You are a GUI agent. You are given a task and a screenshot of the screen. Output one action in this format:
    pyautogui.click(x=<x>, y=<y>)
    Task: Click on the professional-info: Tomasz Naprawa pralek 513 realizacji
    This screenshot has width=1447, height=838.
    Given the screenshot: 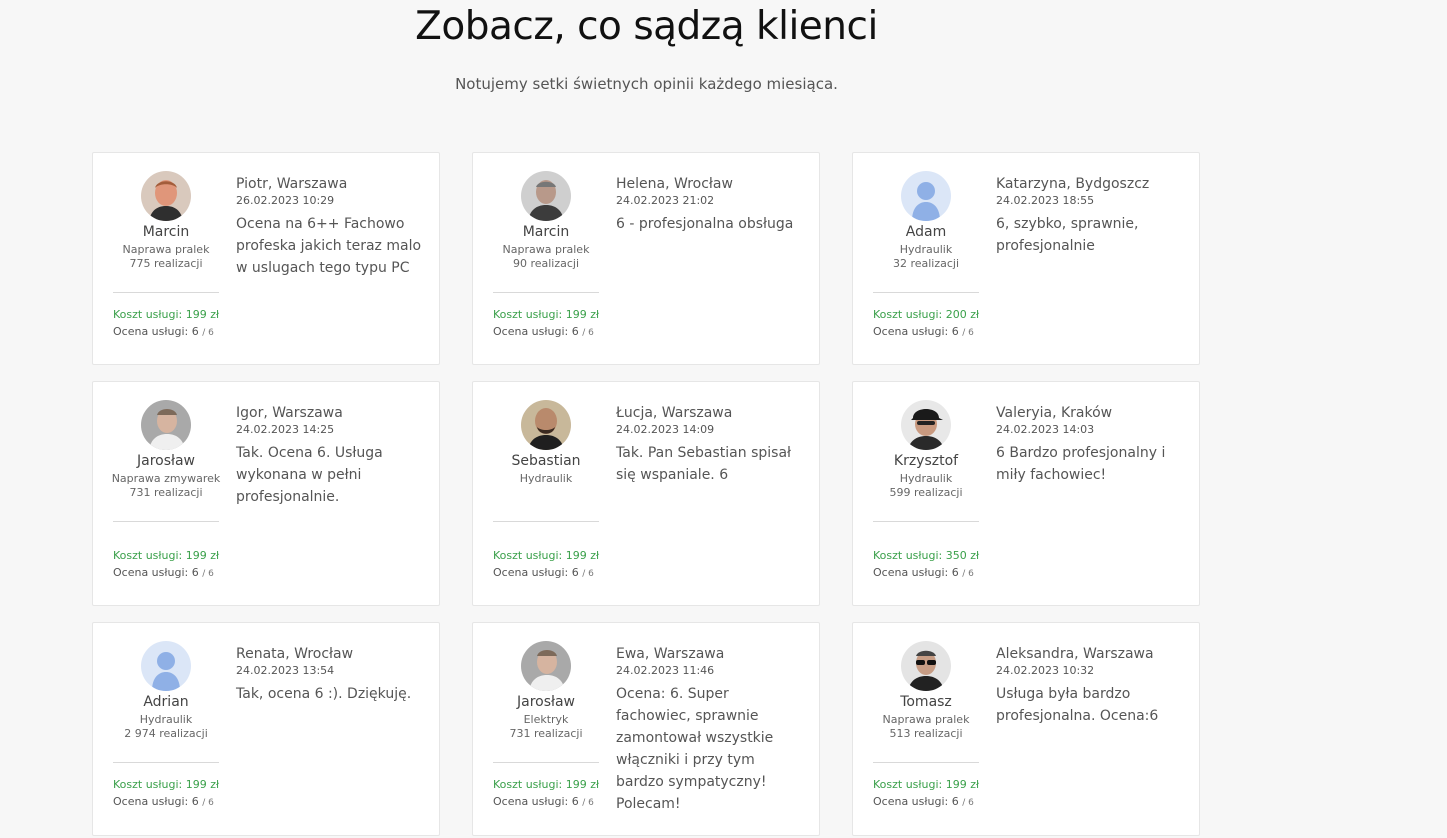 What is the action you would take?
    pyautogui.click(x=926, y=691)
    